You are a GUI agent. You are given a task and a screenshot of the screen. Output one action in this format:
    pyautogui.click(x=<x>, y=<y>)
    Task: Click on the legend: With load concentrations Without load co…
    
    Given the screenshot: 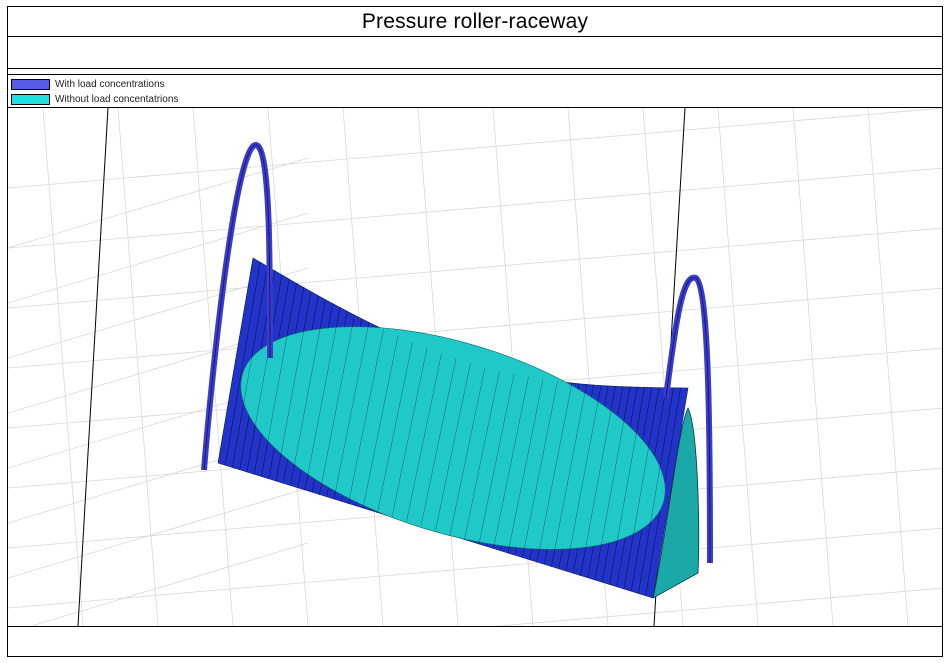 What is the action you would take?
    pyautogui.click(x=475, y=91)
    